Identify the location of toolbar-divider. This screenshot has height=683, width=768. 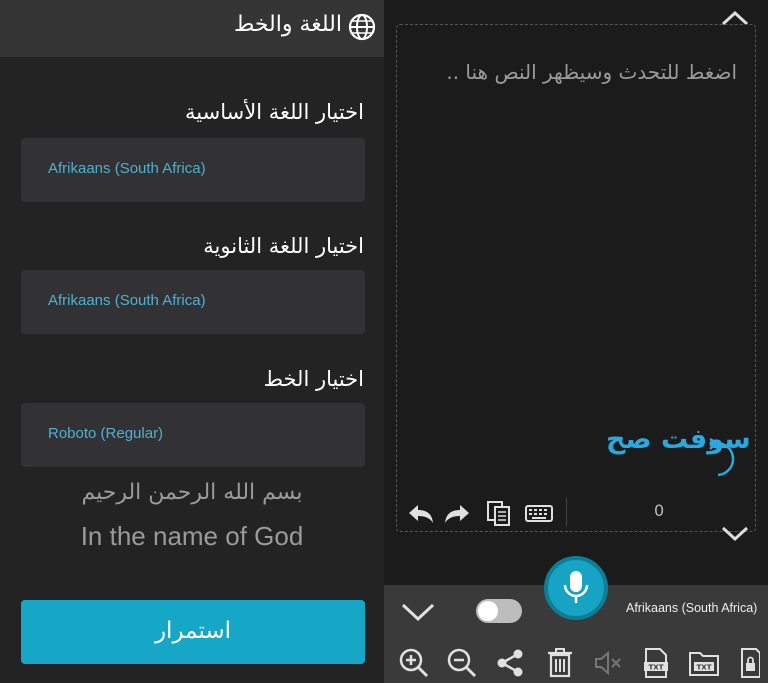
(566, 512).